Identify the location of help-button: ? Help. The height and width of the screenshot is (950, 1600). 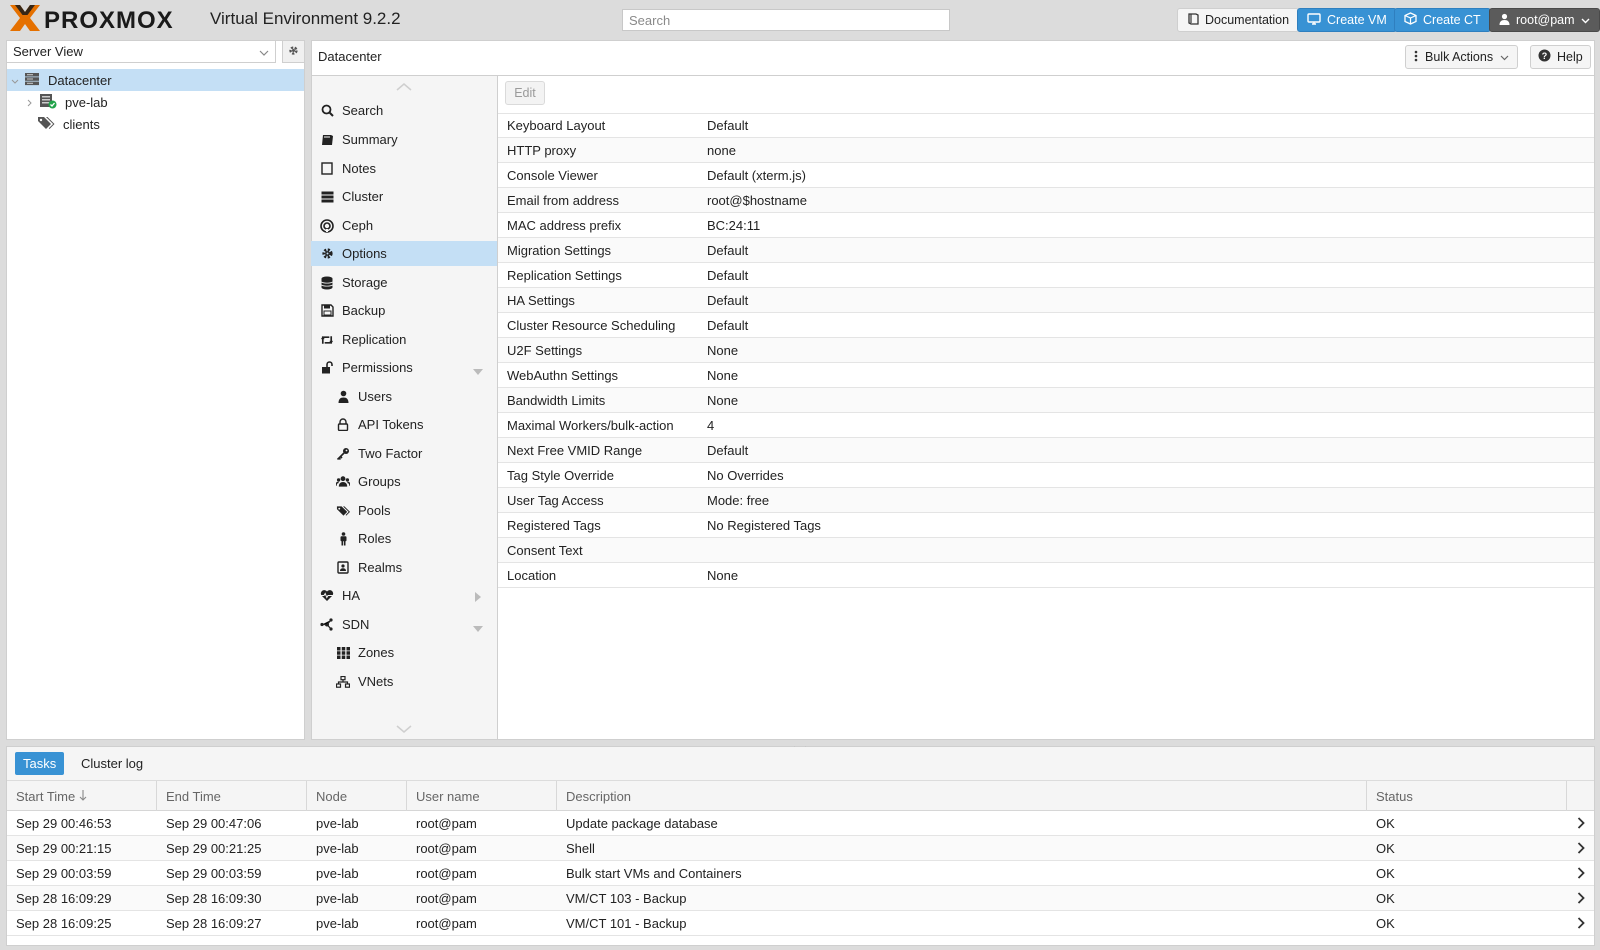
(1560, 57).